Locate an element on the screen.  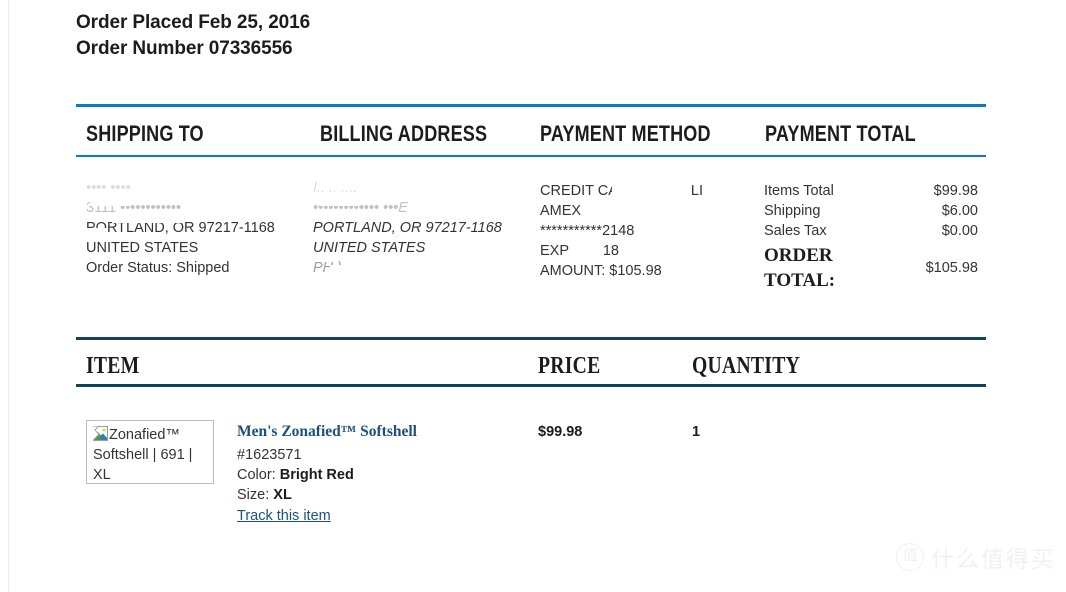
shipping-name-redacted: •••• •••• is located at coordinates (108, 188).